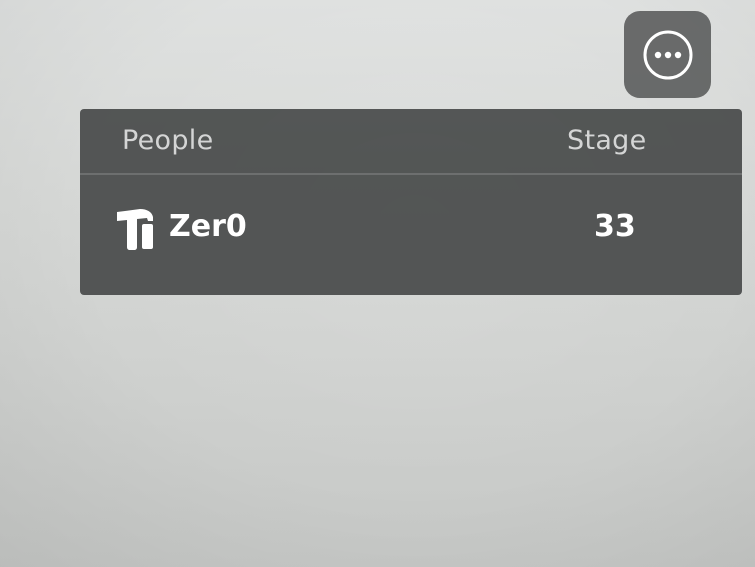 The width and height of the screenshot is (755, 567). I want to click on more-options-icon, so click(667, 54).